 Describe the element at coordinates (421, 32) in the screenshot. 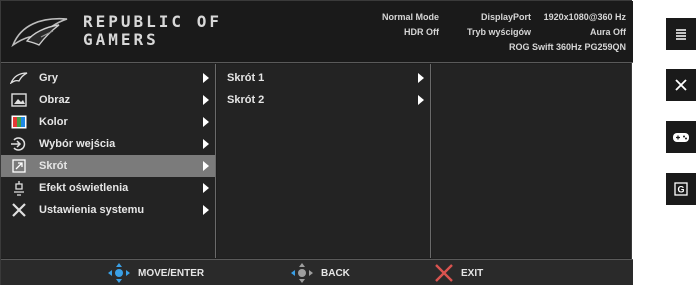

I see `status-hdr: HDR Off` at that location.